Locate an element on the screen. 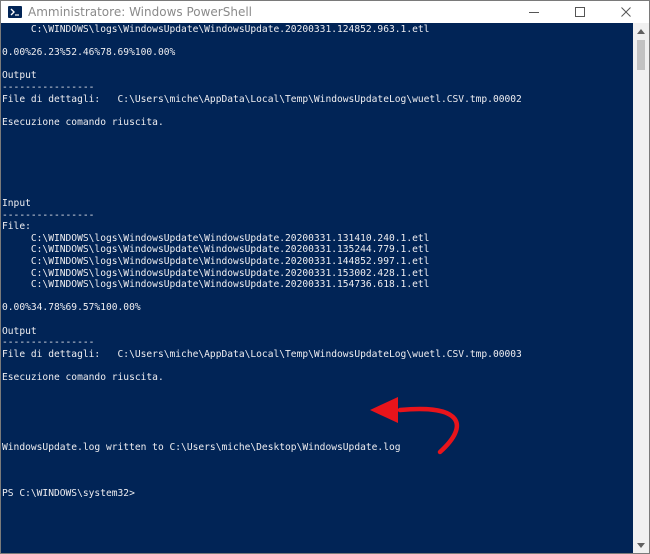 This screenshot has height=554, width=650. title-bar: Amministratore: Windows PowerShell is located at coordinates (325, 12).